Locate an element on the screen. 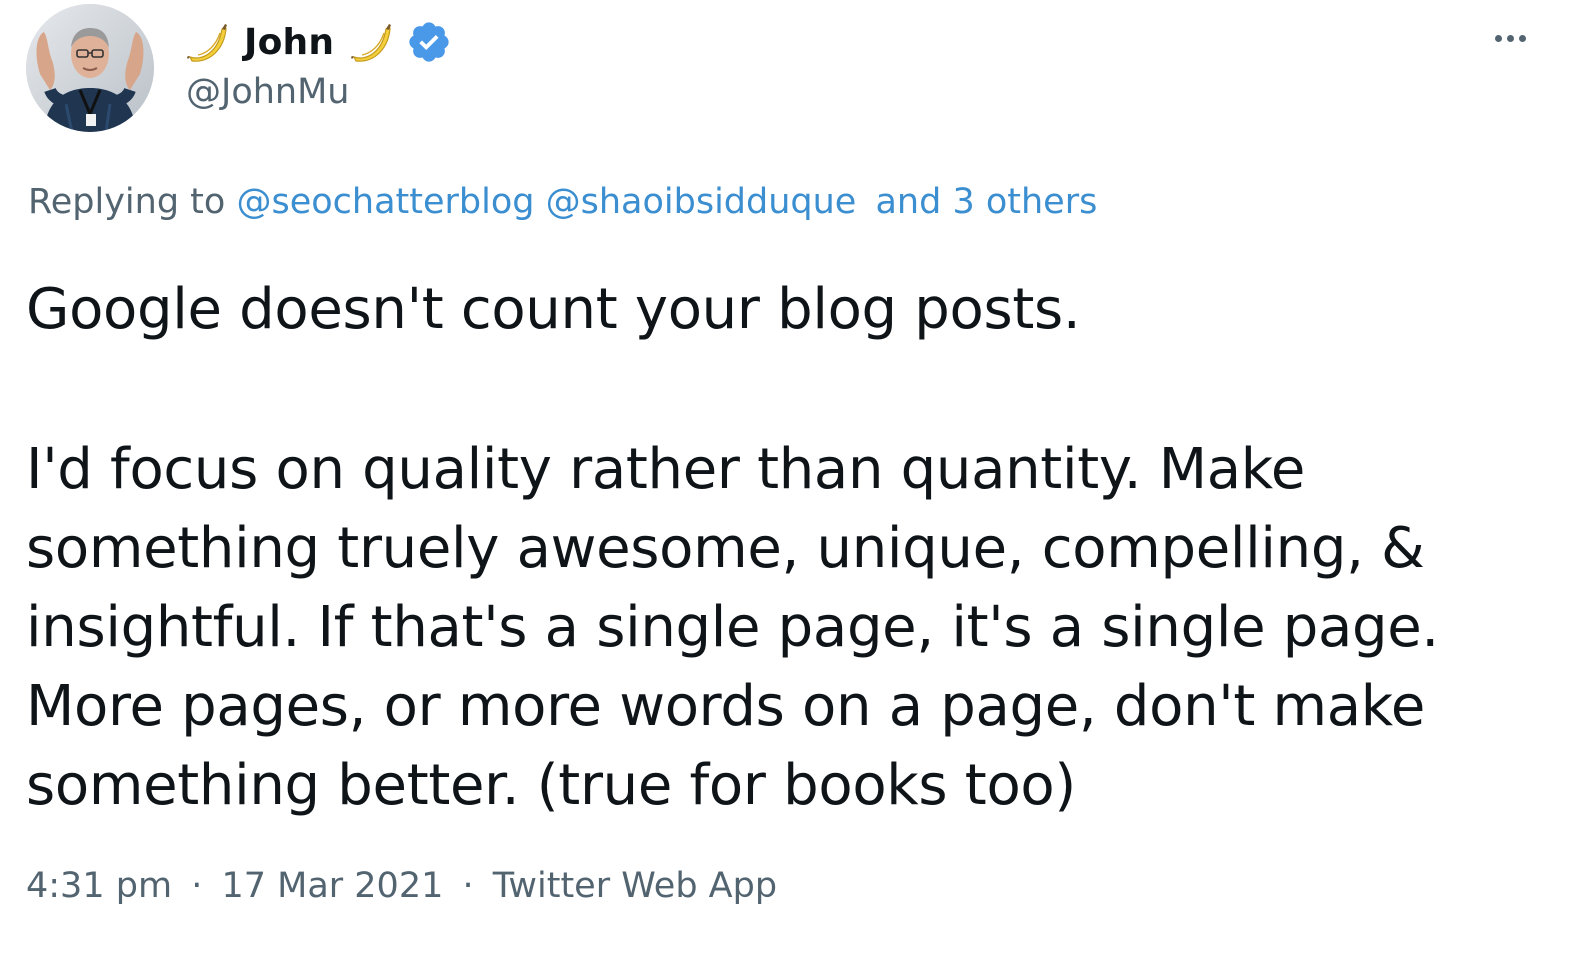 The height and width of the screenshot is (956, 1588). author-handle: @JohnMu is located at coordinates (267, 92).